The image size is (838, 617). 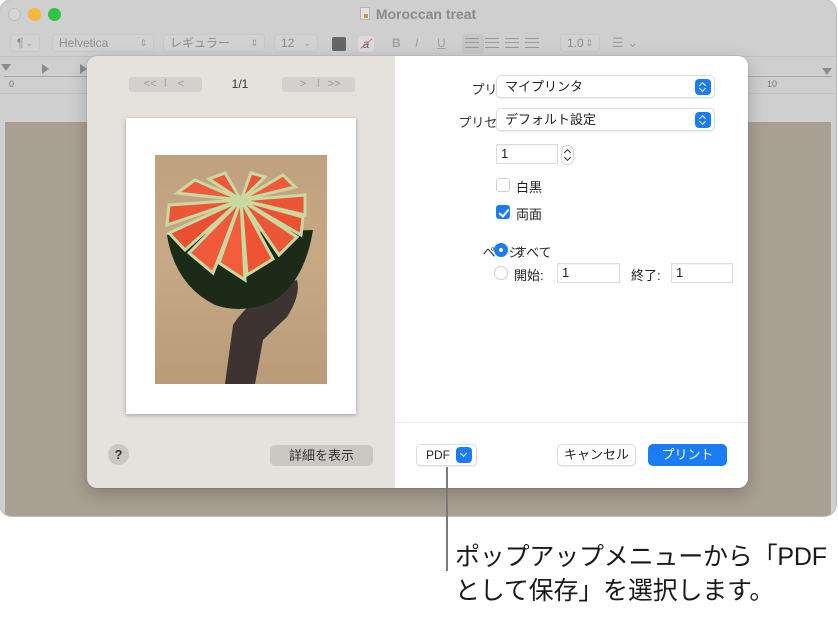 What do you see at coordinates (503, 185) in the screenshot?
I see `black-and-white-checkbox` at bounding box center [503, 185].